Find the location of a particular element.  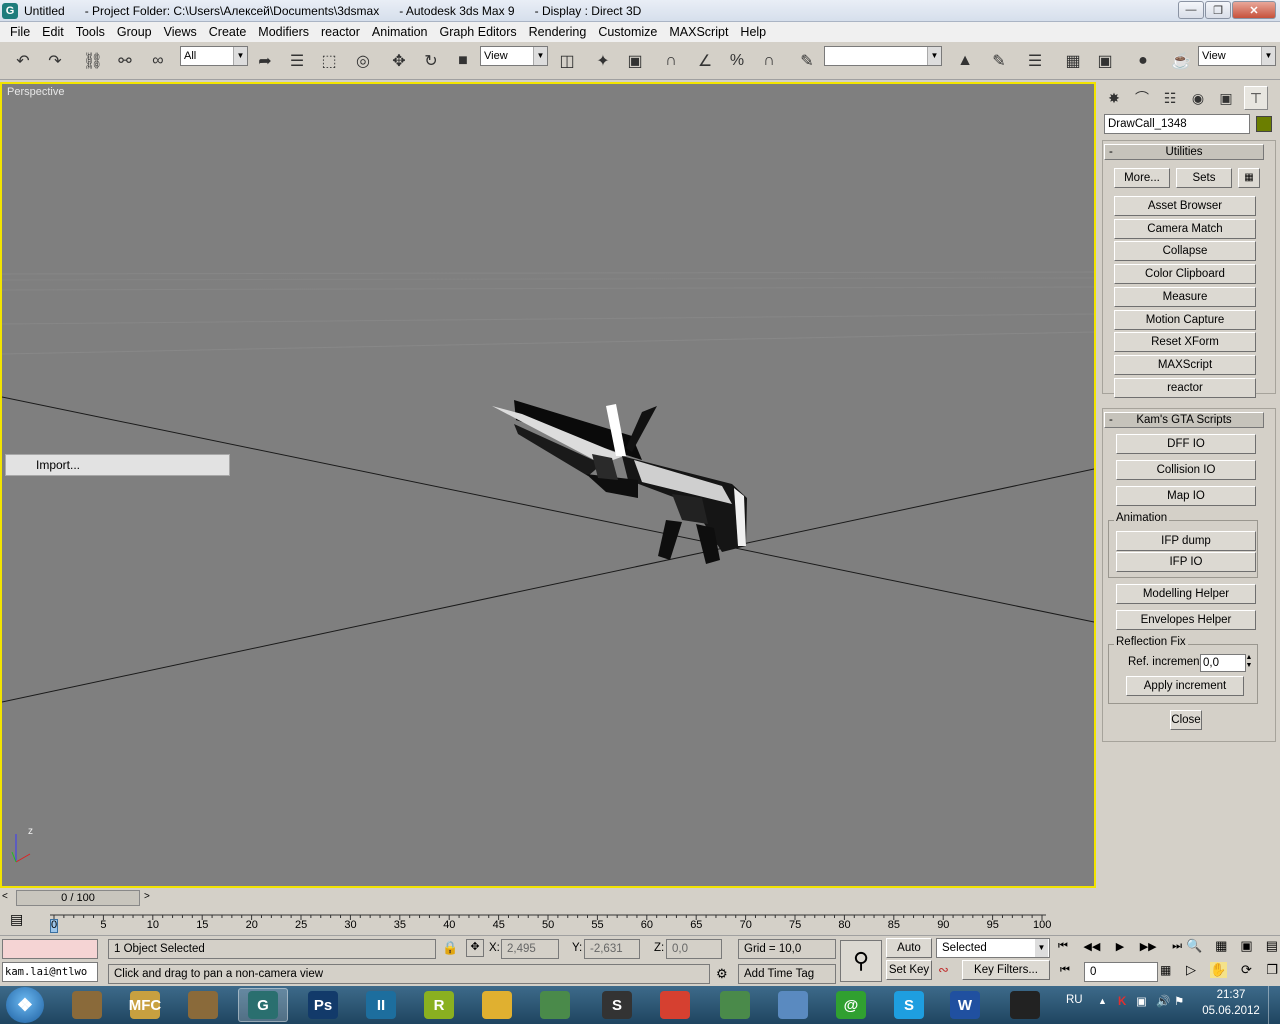

apply-increment-button: Apply increment is located at coordinates (1185, 686).